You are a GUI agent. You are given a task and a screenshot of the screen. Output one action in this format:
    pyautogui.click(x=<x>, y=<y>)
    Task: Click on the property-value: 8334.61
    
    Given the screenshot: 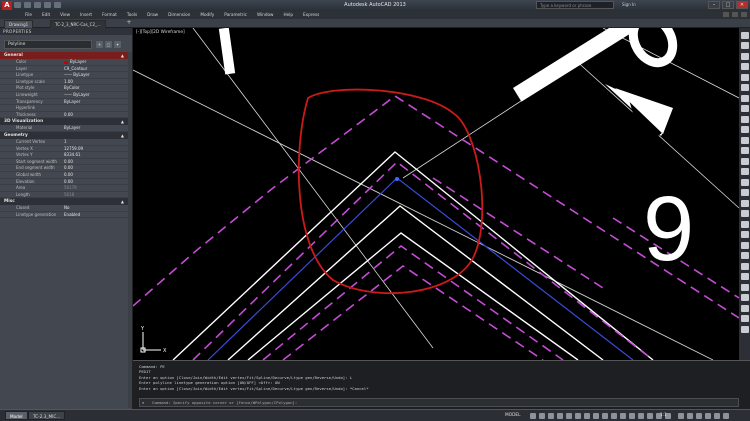 What is the action you would take?
    pyautogui.click(x=95, y=155)
    